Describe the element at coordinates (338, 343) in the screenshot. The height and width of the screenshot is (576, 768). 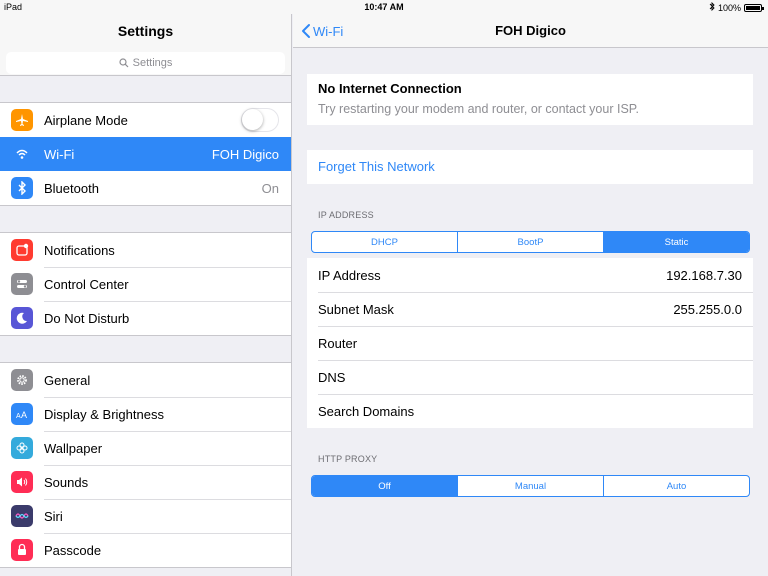
I see `field-label: Router` at that location.